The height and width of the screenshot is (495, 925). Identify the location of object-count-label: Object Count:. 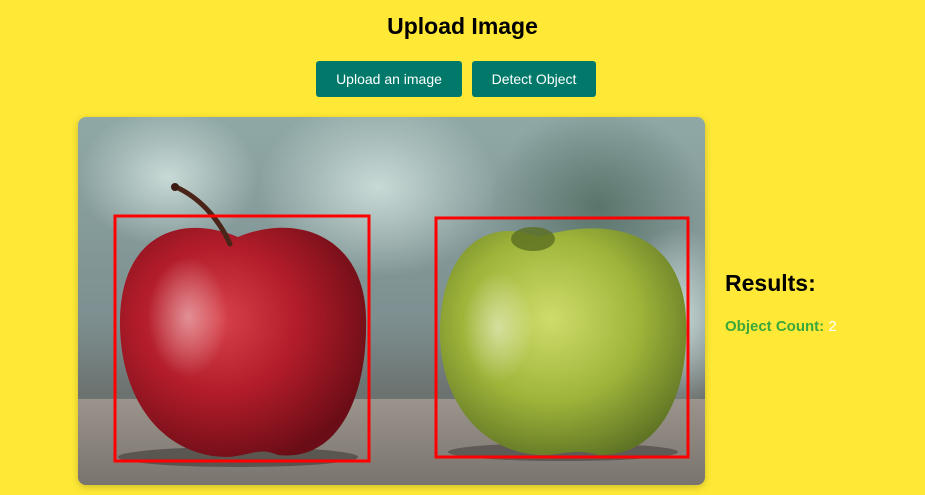
(775, 326).